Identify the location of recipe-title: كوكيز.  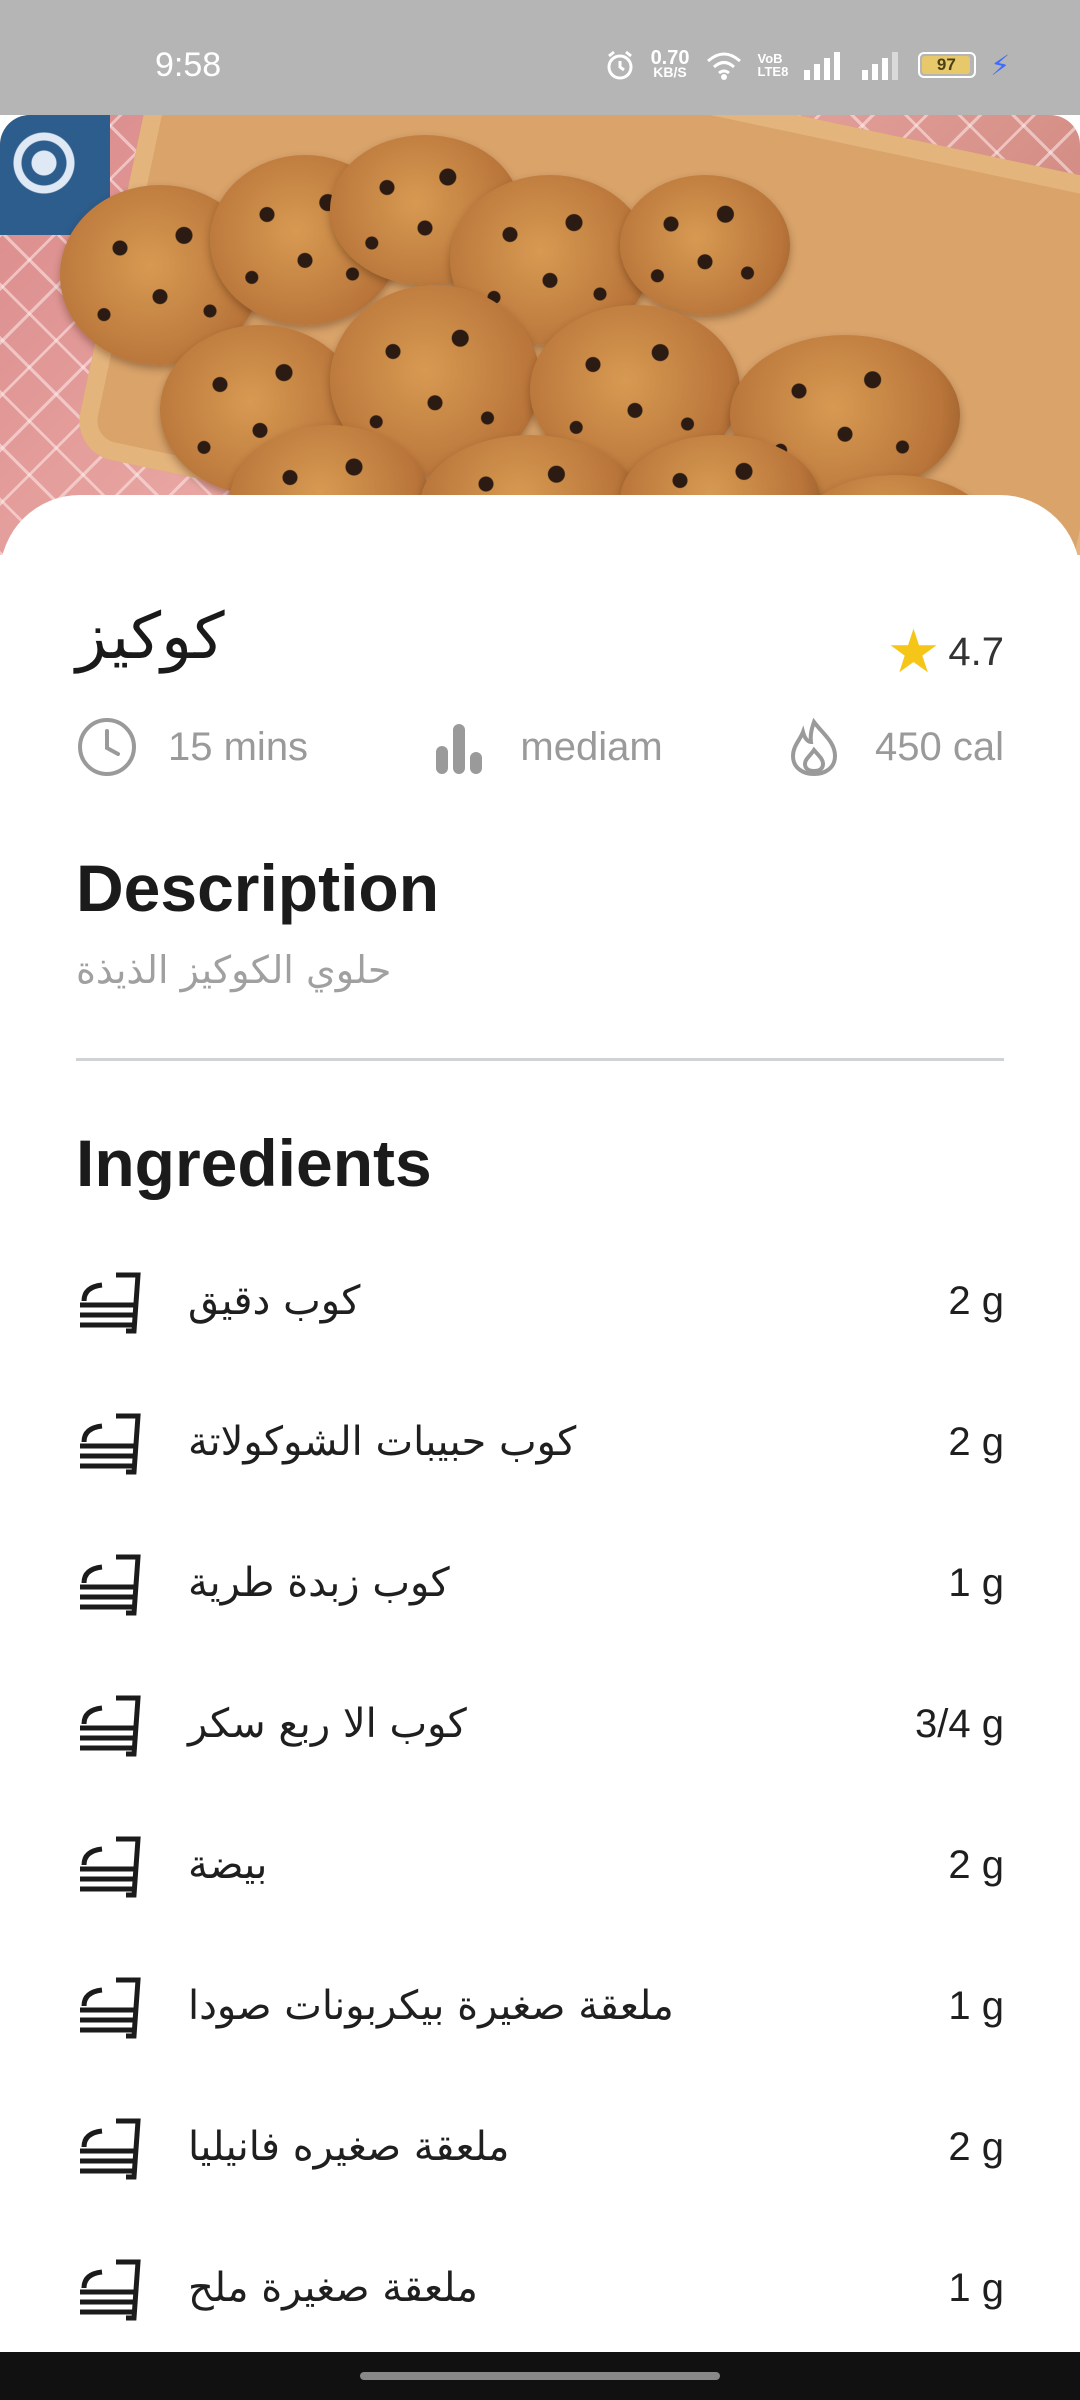
(150, 637).